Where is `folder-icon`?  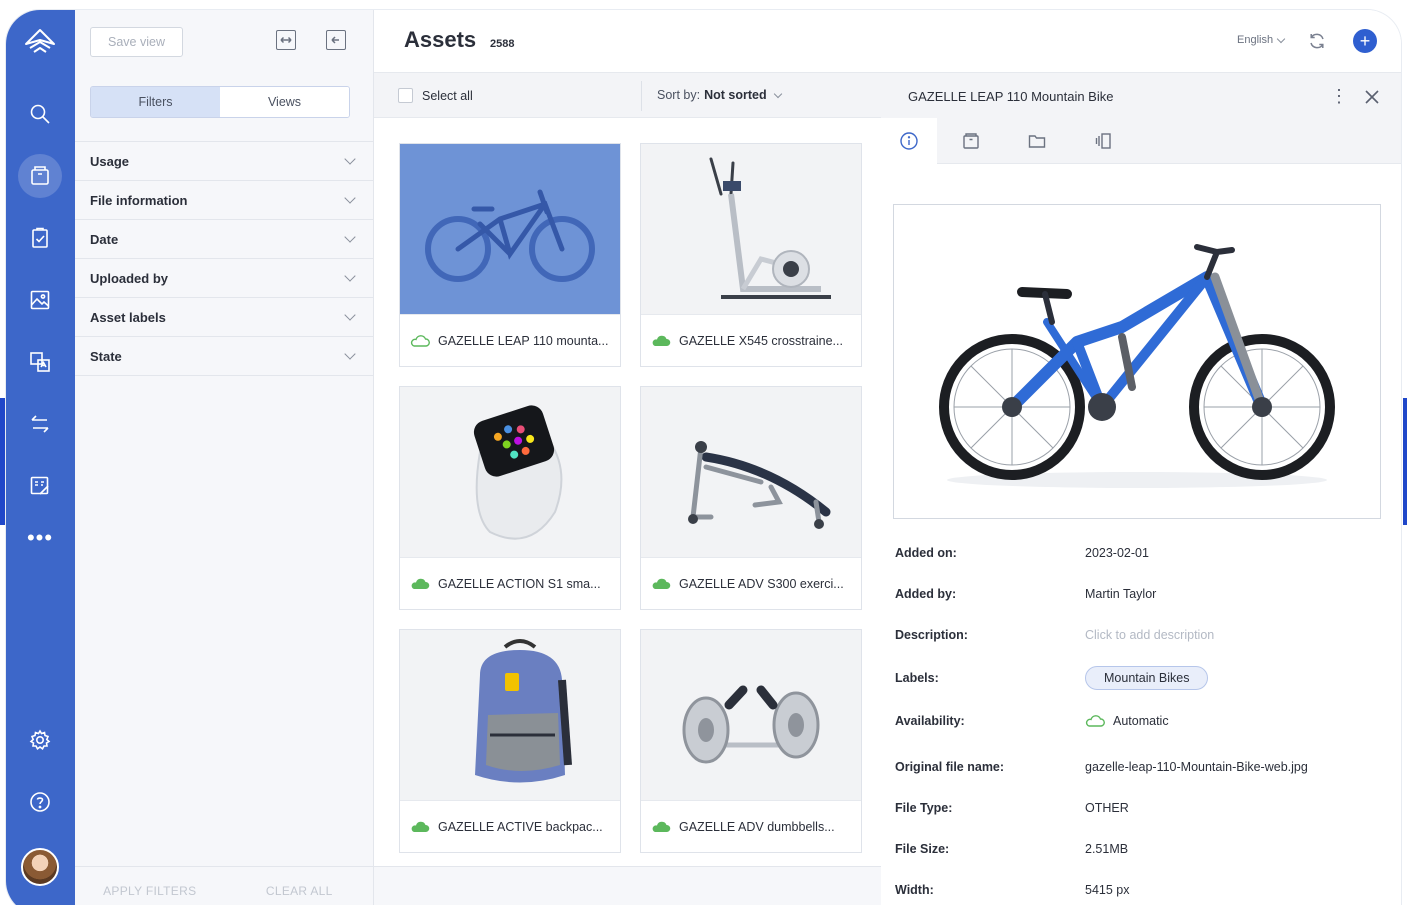
folder-icon is located at coordinates (1037, 141).